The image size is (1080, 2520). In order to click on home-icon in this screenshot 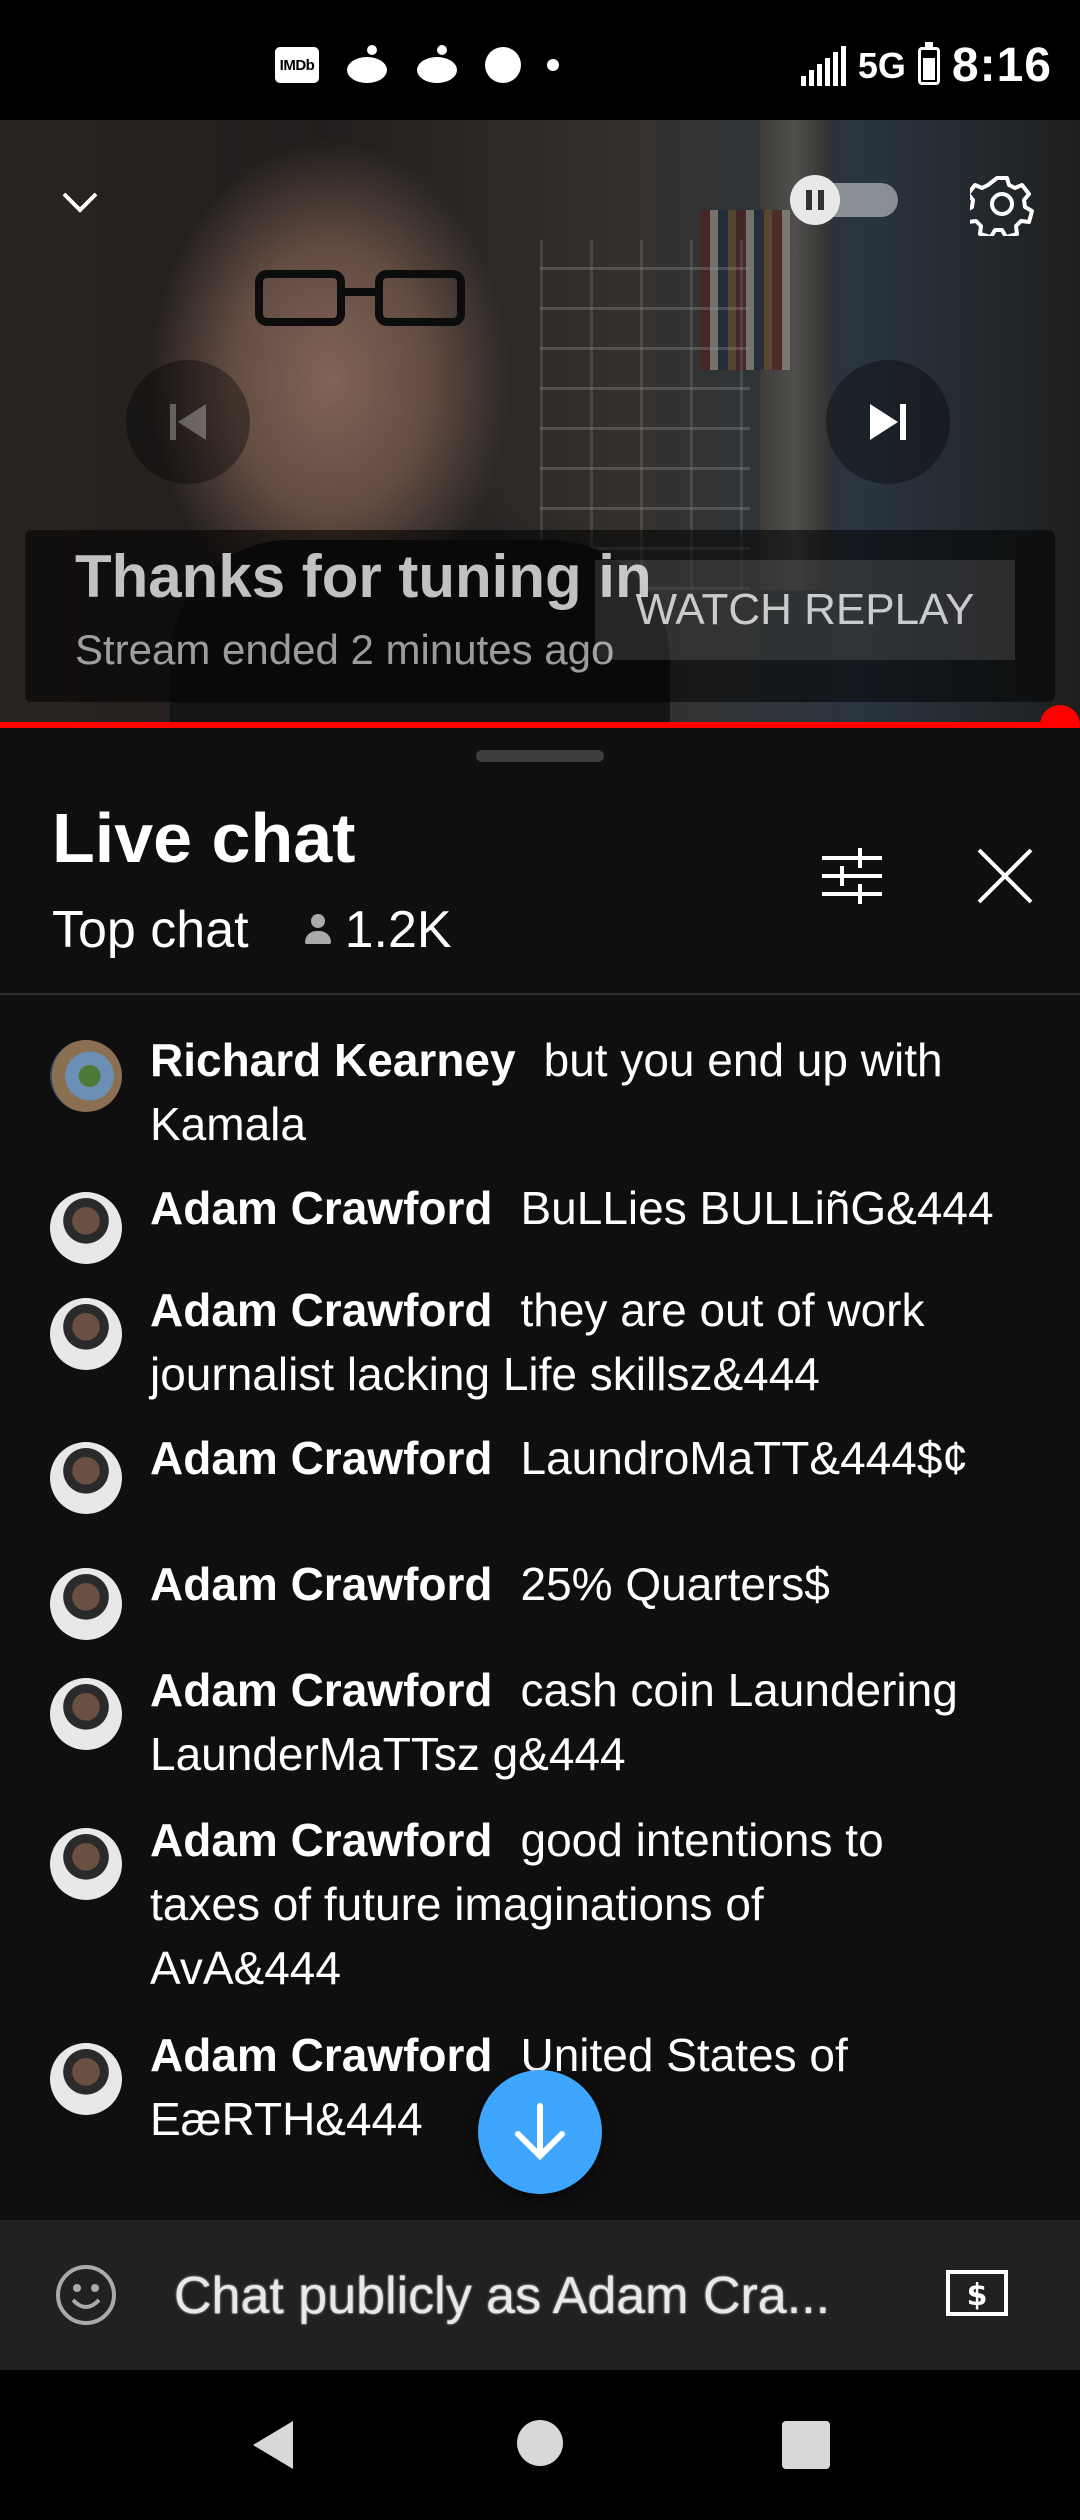, I will do `click(540, 2443)`.